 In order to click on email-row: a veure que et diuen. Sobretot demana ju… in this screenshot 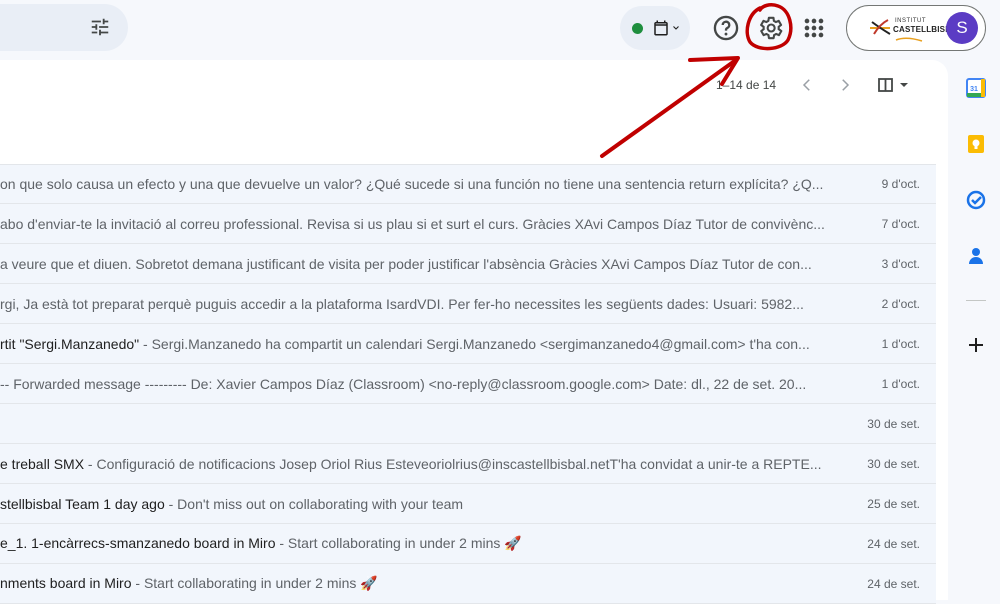, I will do `click(468, 264)`.